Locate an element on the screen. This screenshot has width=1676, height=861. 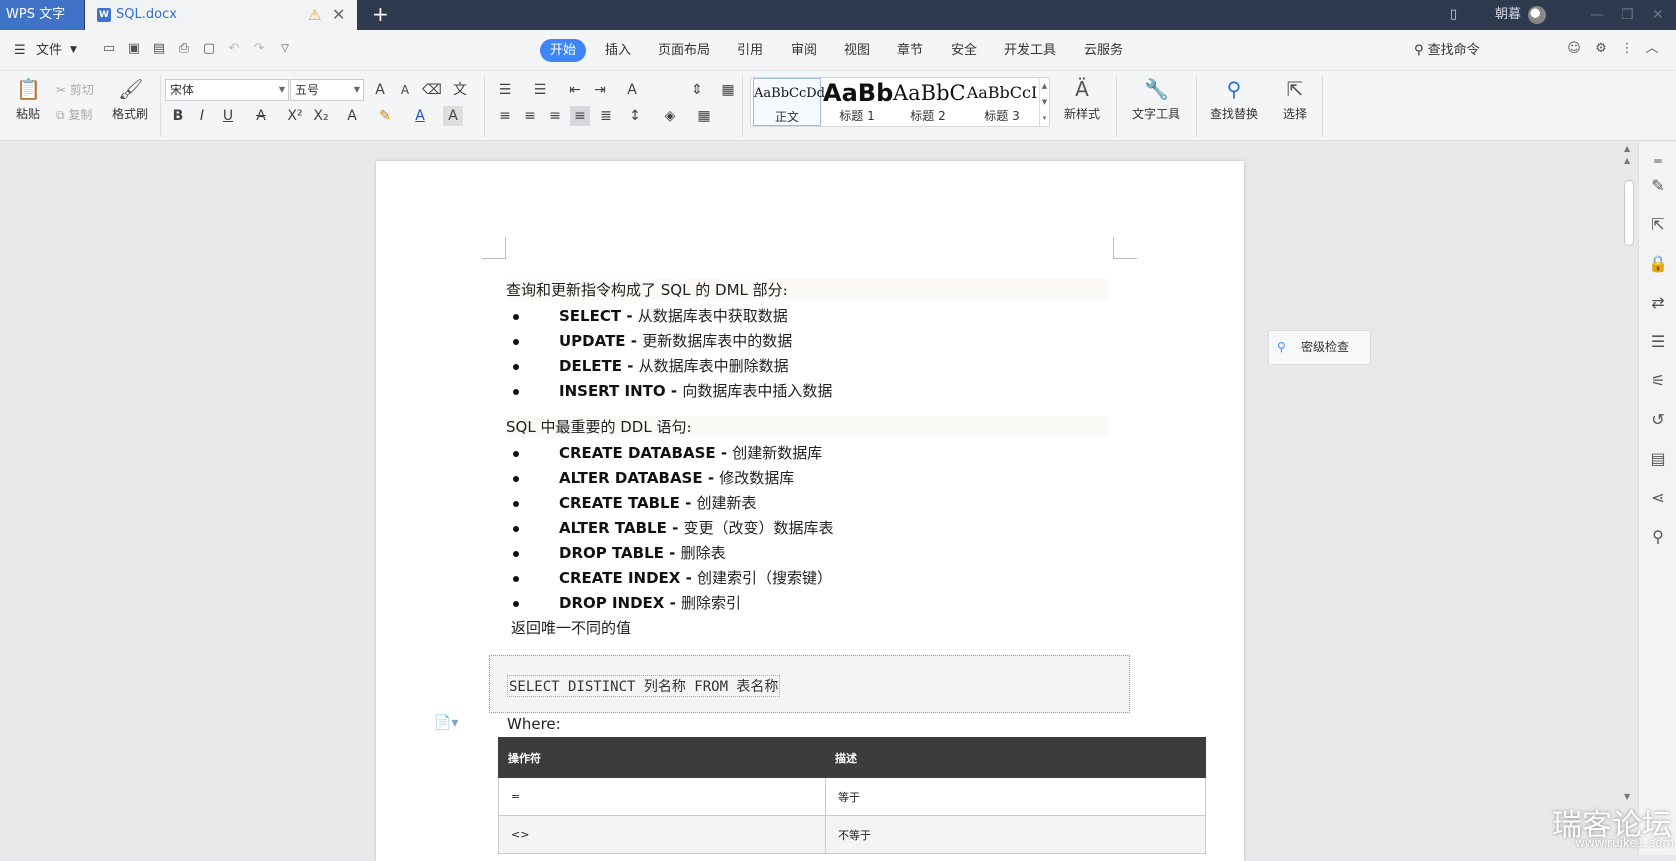
style-normal: AaBbCcDd 正文 is located at coordinates (789, 102).